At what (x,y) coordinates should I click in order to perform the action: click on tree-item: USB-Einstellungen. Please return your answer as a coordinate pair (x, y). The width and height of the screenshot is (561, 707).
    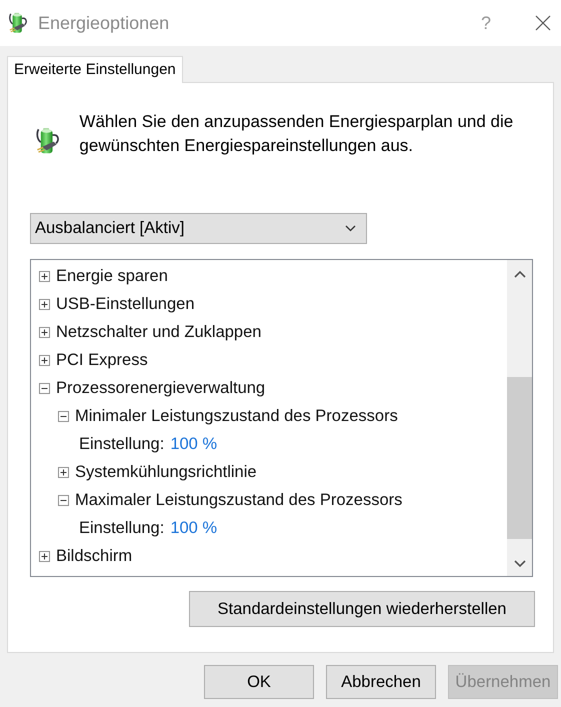
    Looking at the image, I should click on (125, 304).